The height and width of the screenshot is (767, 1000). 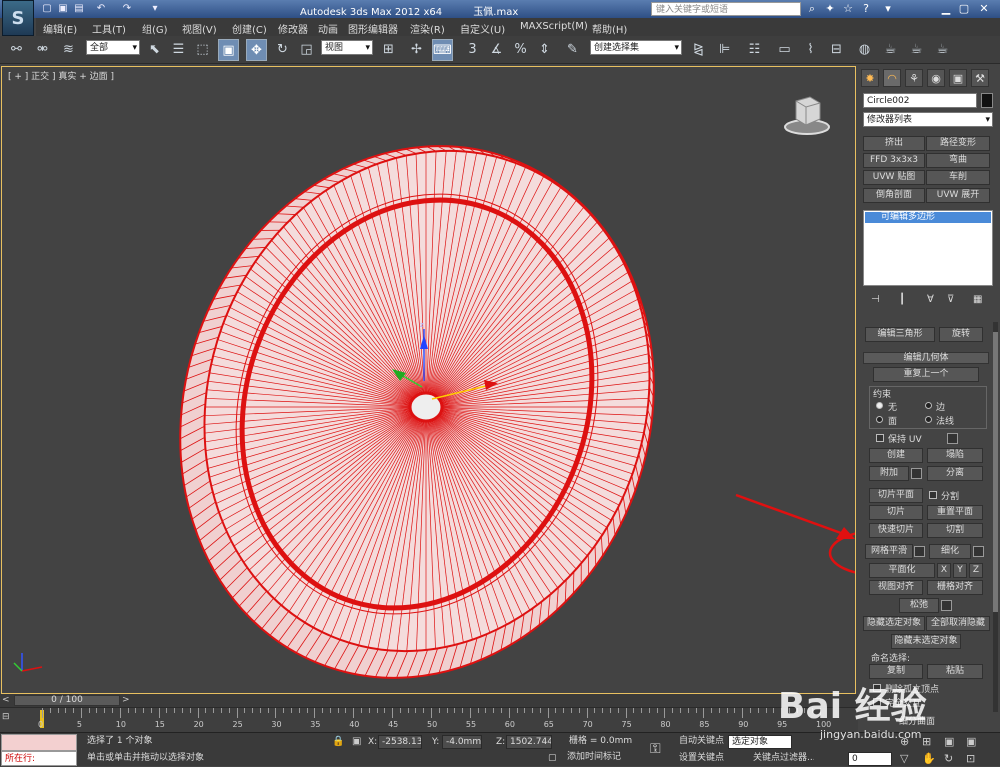 I want to click on menu-rendering: 渲染(R), so click(x=427, y=28).